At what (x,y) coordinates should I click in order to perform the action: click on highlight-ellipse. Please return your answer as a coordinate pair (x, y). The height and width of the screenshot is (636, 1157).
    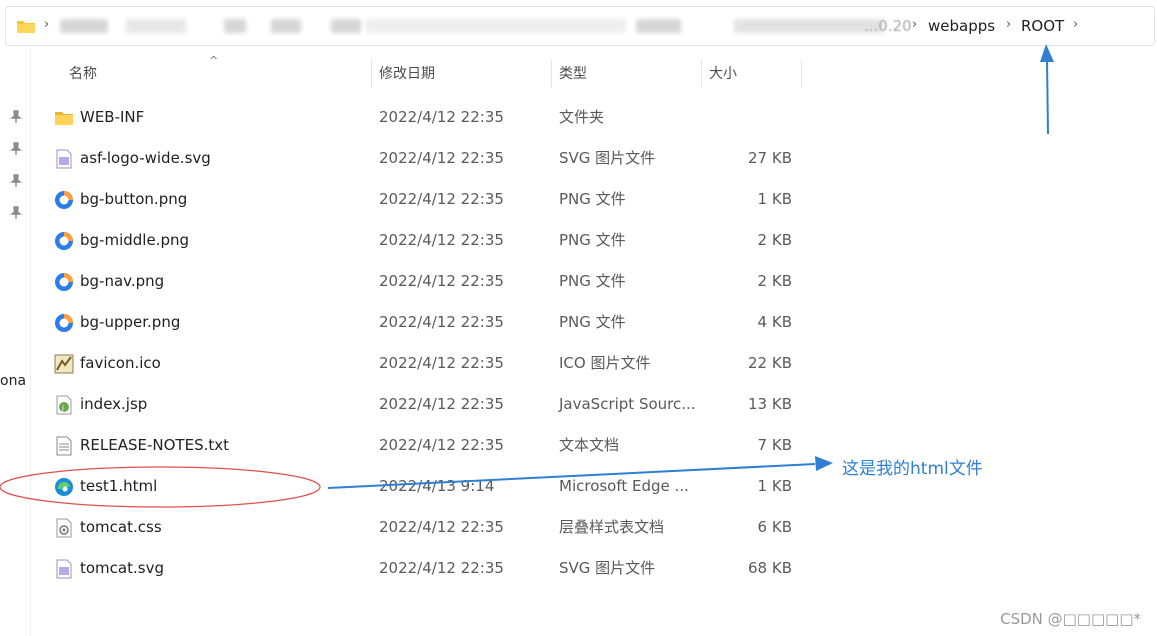
    Looking at the image, I should click on (160, 487).